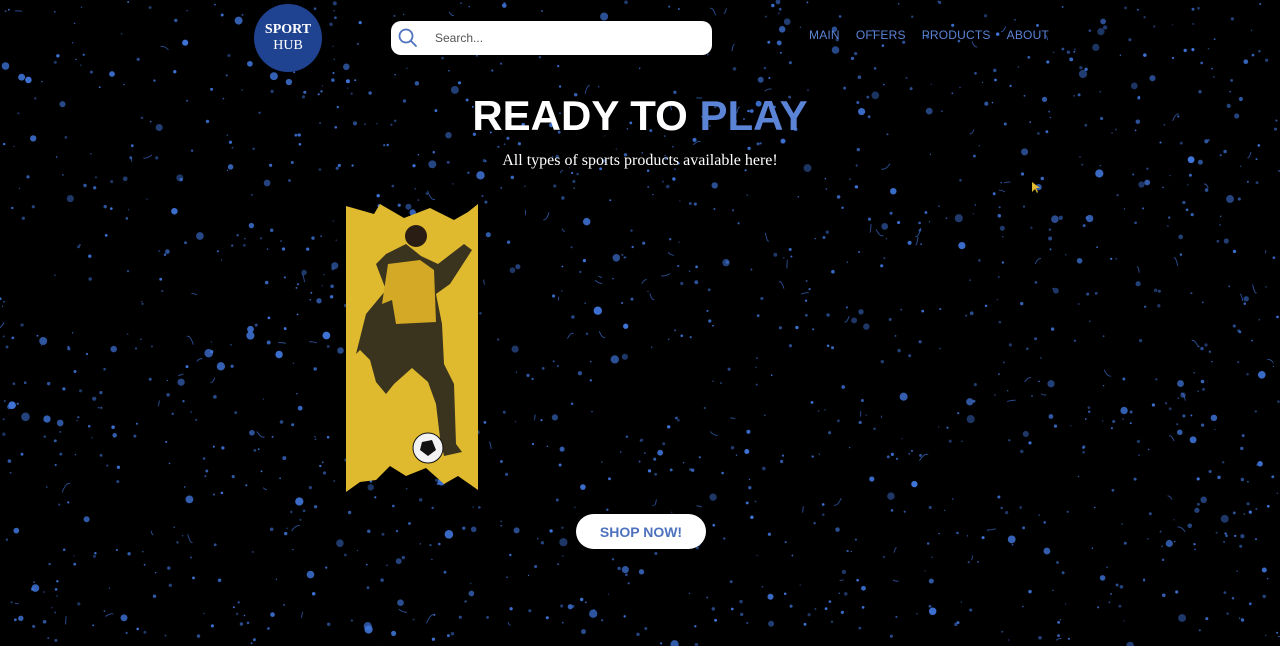 This screenshot has width=1280, height=646. I want to click on hero-title-accent: PLAY, so click(753, 115).